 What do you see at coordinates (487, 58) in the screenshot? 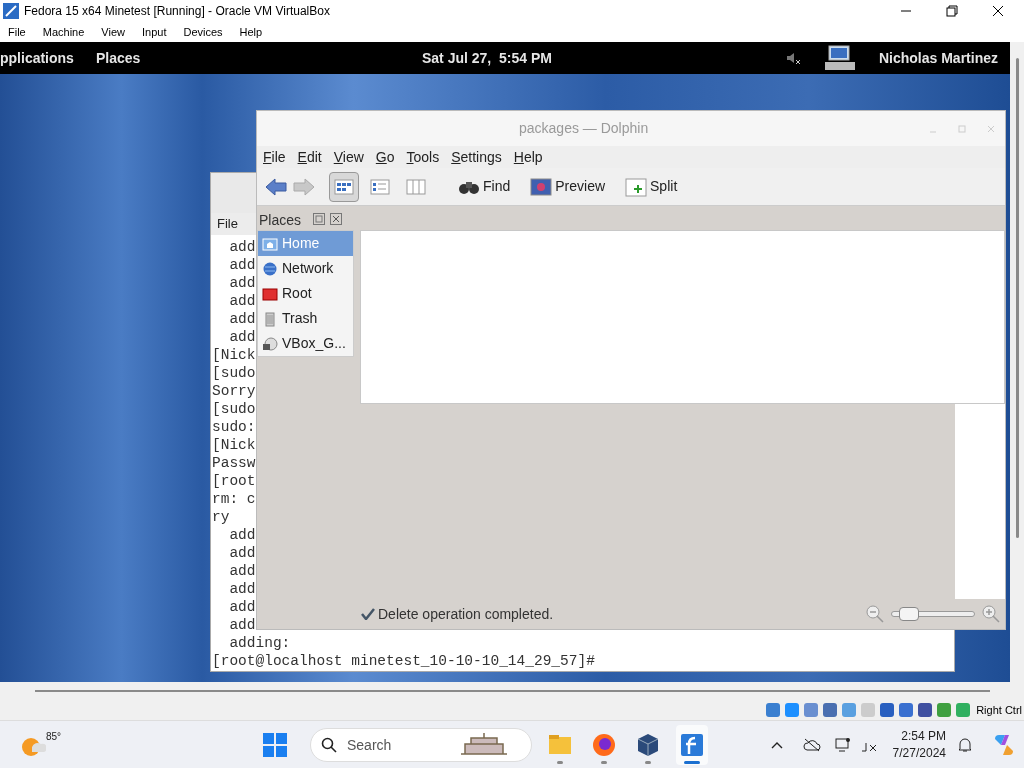
I see `panel-clock: Sat Jul 27, 5:54 PM` at bounding box center [487, 58].